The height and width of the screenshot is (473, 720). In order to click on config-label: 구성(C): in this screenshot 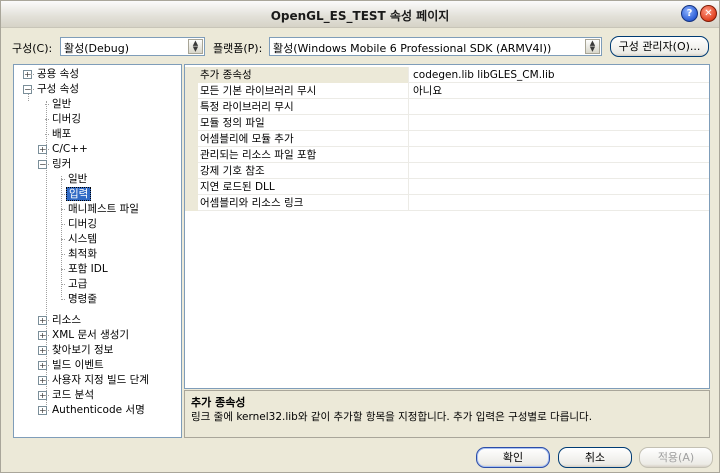, I will do `click(32, 48)`.